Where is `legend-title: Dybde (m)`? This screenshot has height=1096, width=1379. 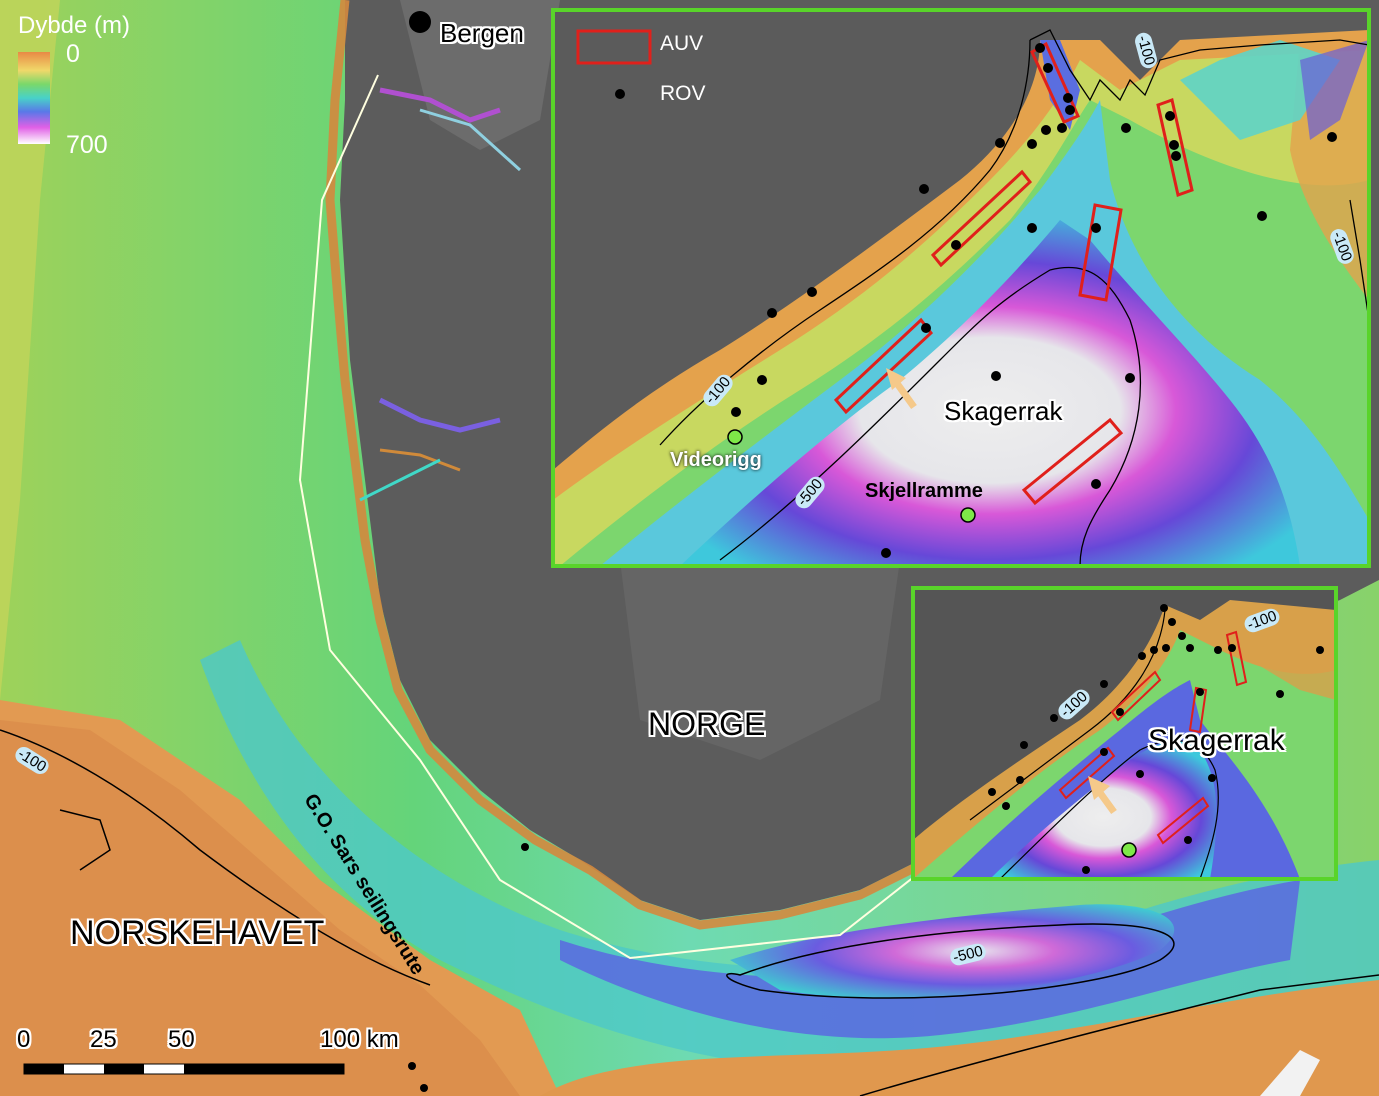
legend-title: Dybde (m) is located at coordinates (74, 25).